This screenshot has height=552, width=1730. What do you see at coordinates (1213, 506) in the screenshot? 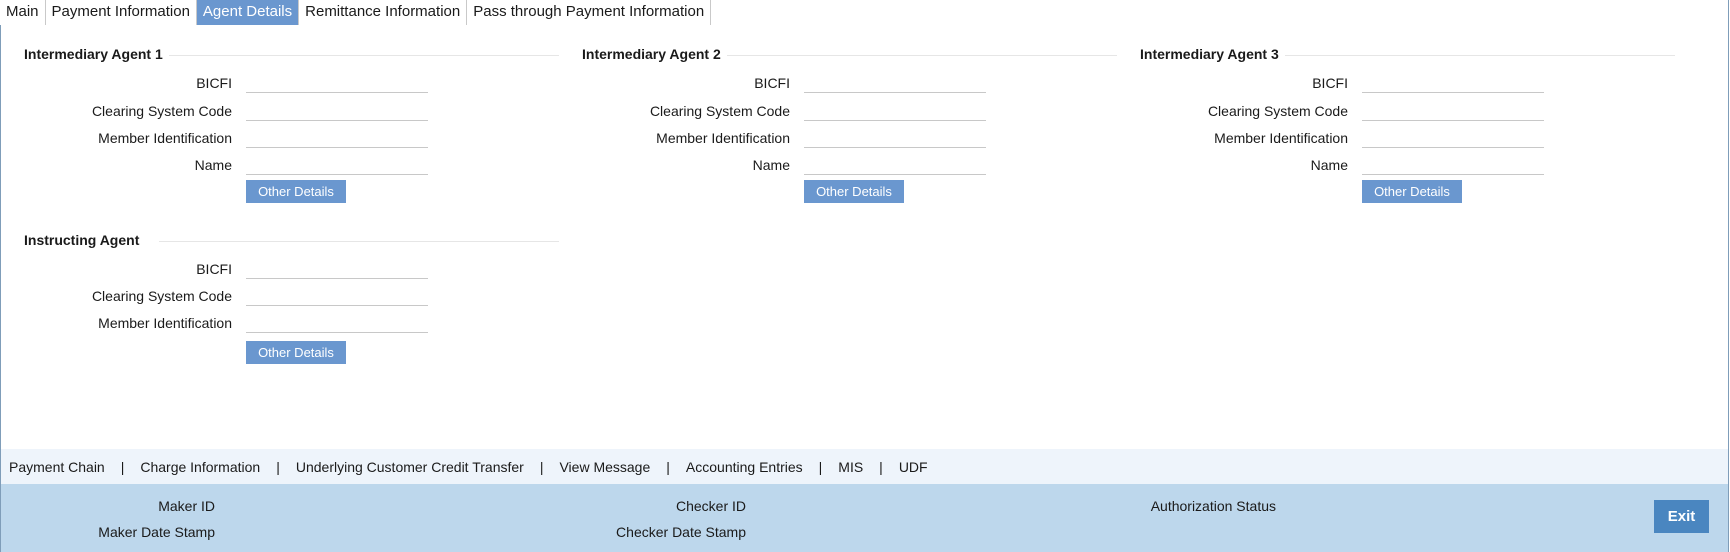
I see `authorization-status-label: Authorization Status` at bounding box center [1213, 506].